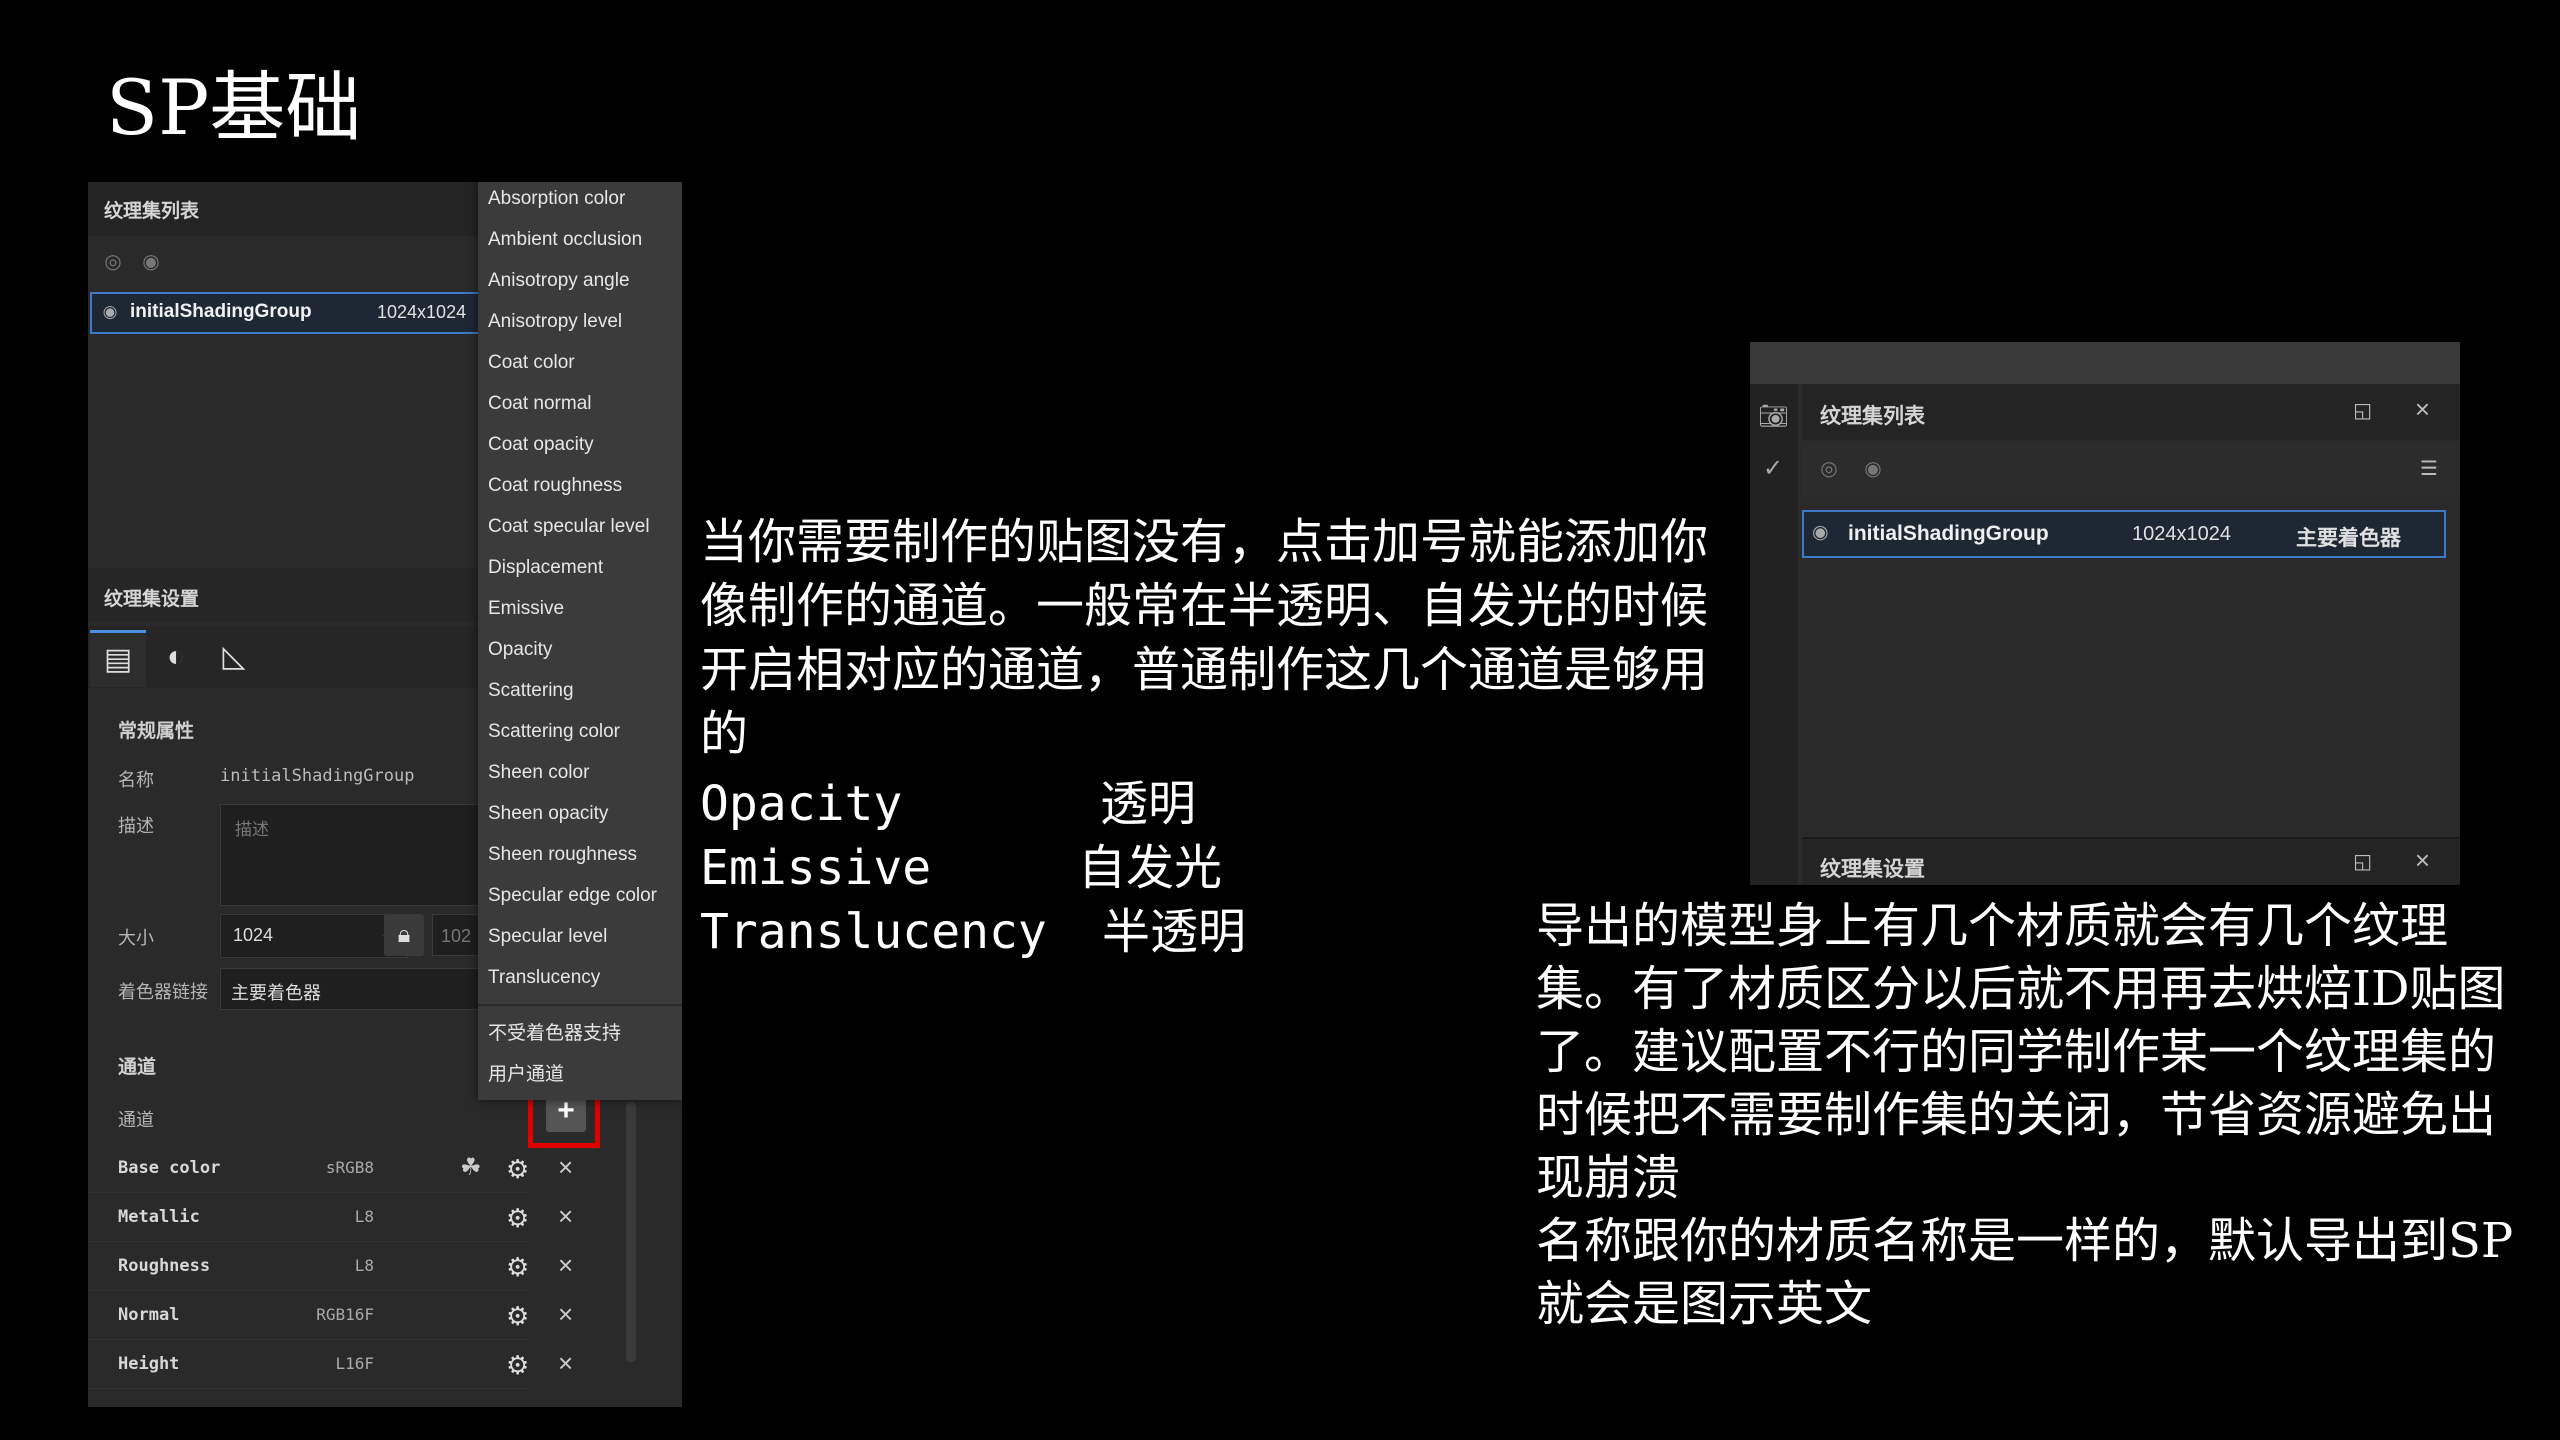 The height and width of the screenshot is (1440, 2560). Describe the element at coordinates (169, 1168) in the screenshot. I see `channel-name: Base color` at that location.